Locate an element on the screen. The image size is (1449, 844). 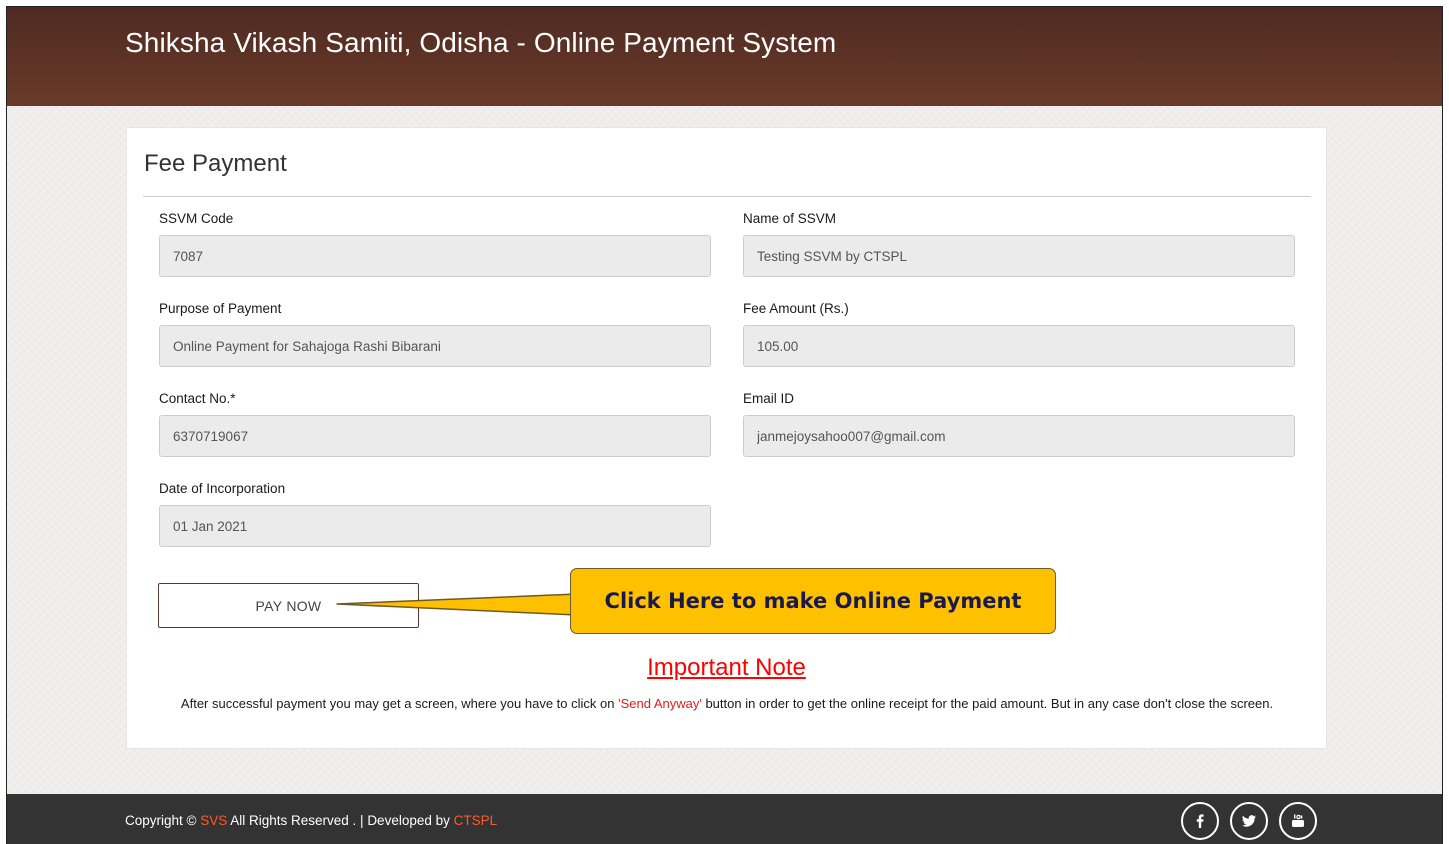
form-title: Fee Payment is located at coordinates (215, 163).